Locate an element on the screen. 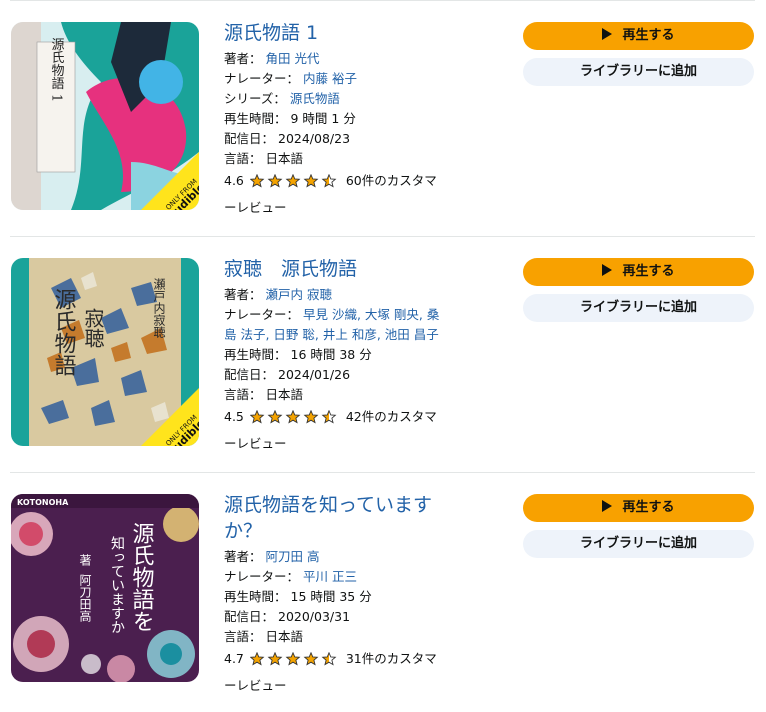 This screenshot has height=712, width=766. cover-image: 源氏物語 寂聴 瀬戸内寂聴 ONLY FROM audible is located at coordinates (105, 352).